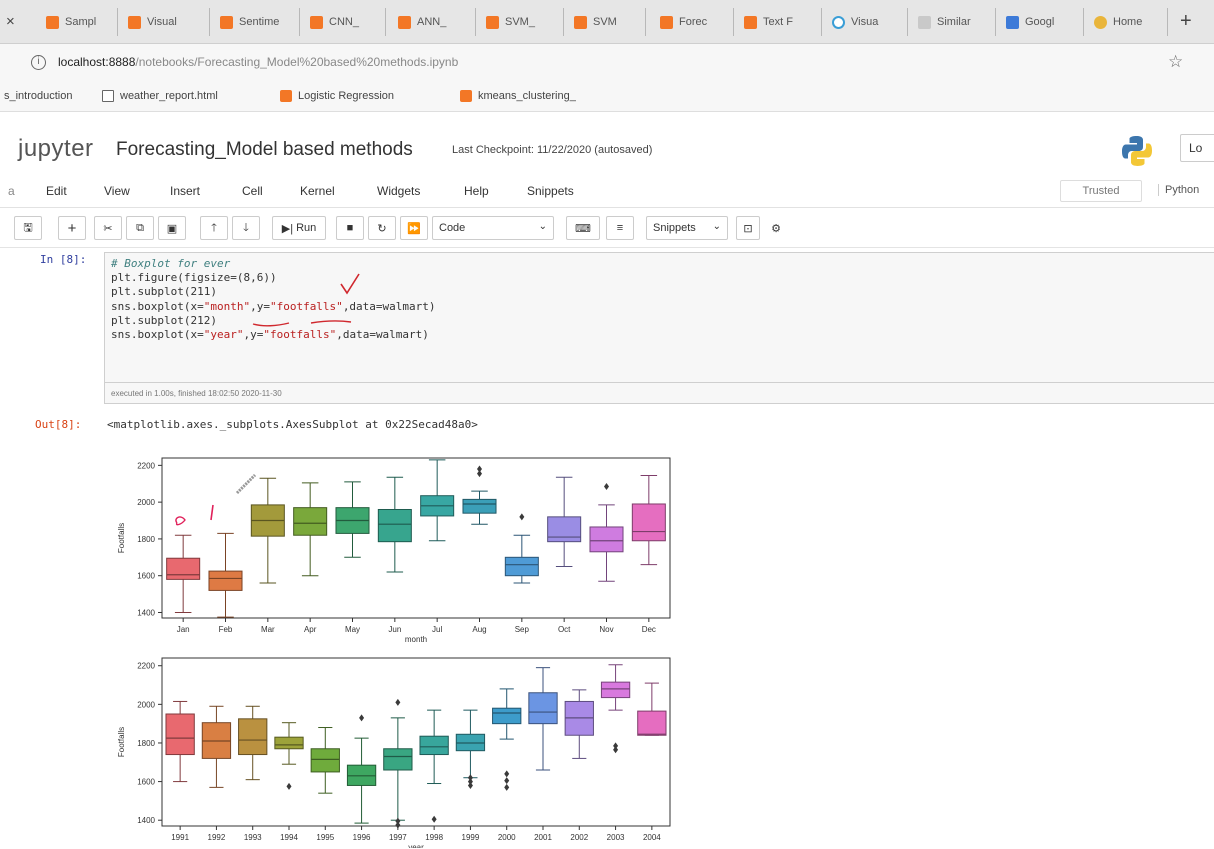  I want to click on browser-tab: Similar, so click(954, 22).